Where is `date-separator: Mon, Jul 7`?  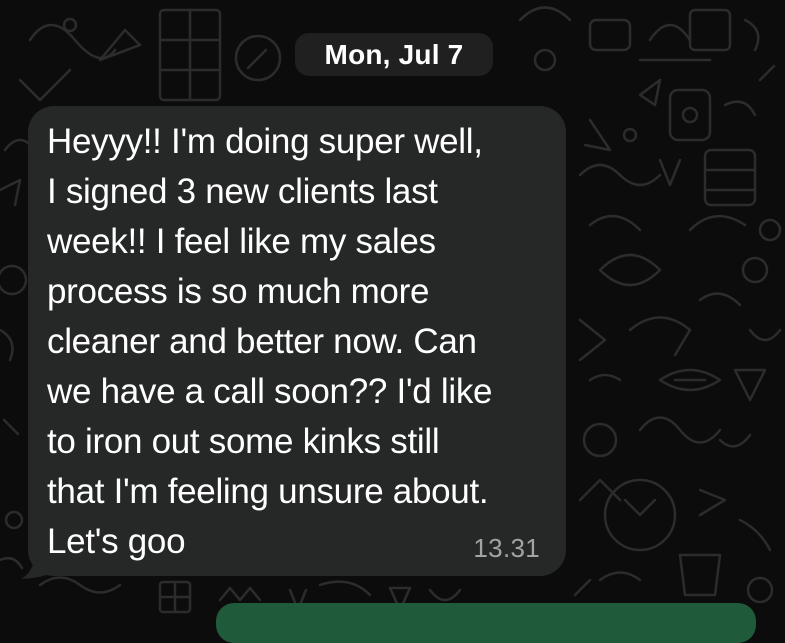
date-separator: Mon, Jul 7 is located at coordinates (394, 54).